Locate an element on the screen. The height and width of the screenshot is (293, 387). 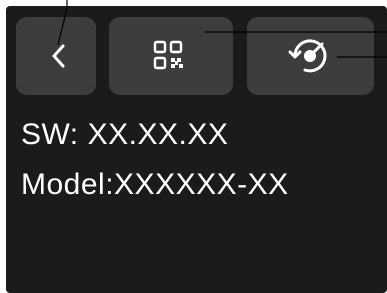
software-version-value: XX.XX.XX is located at coordinates (158, 134).